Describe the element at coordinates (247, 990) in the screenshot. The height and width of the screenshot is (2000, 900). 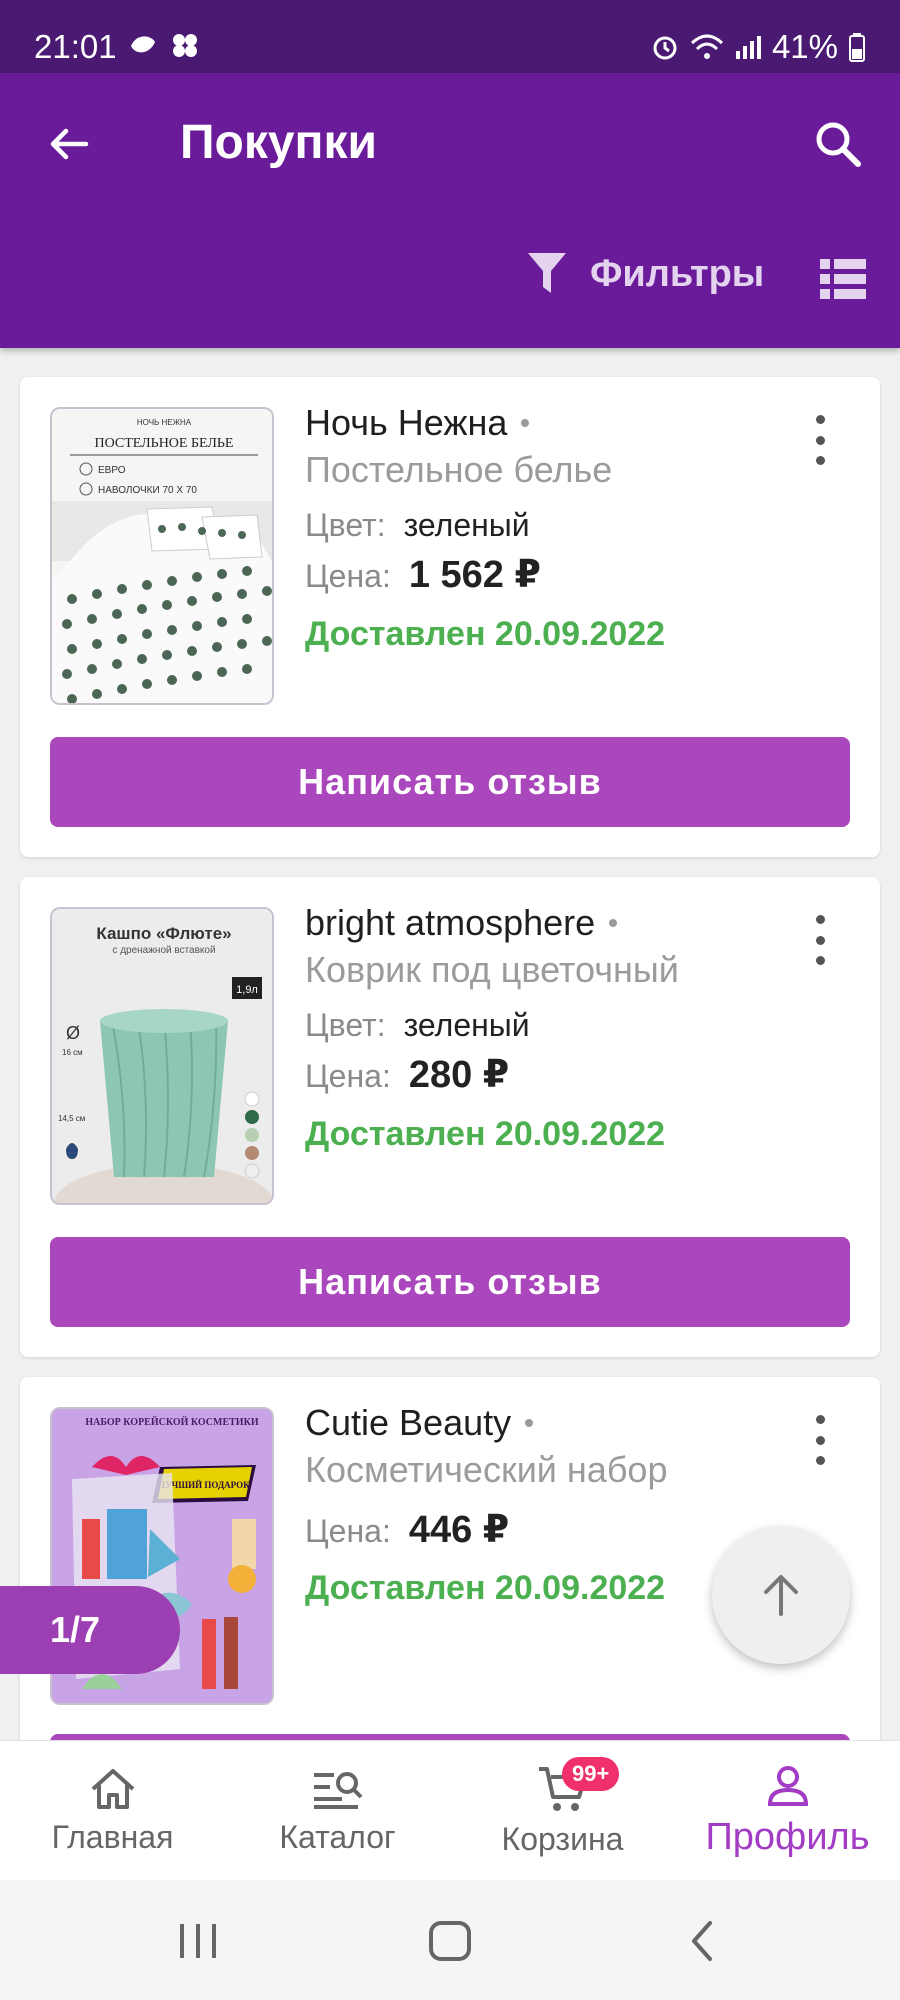
I see `volume-label: 1,9л` at that location.